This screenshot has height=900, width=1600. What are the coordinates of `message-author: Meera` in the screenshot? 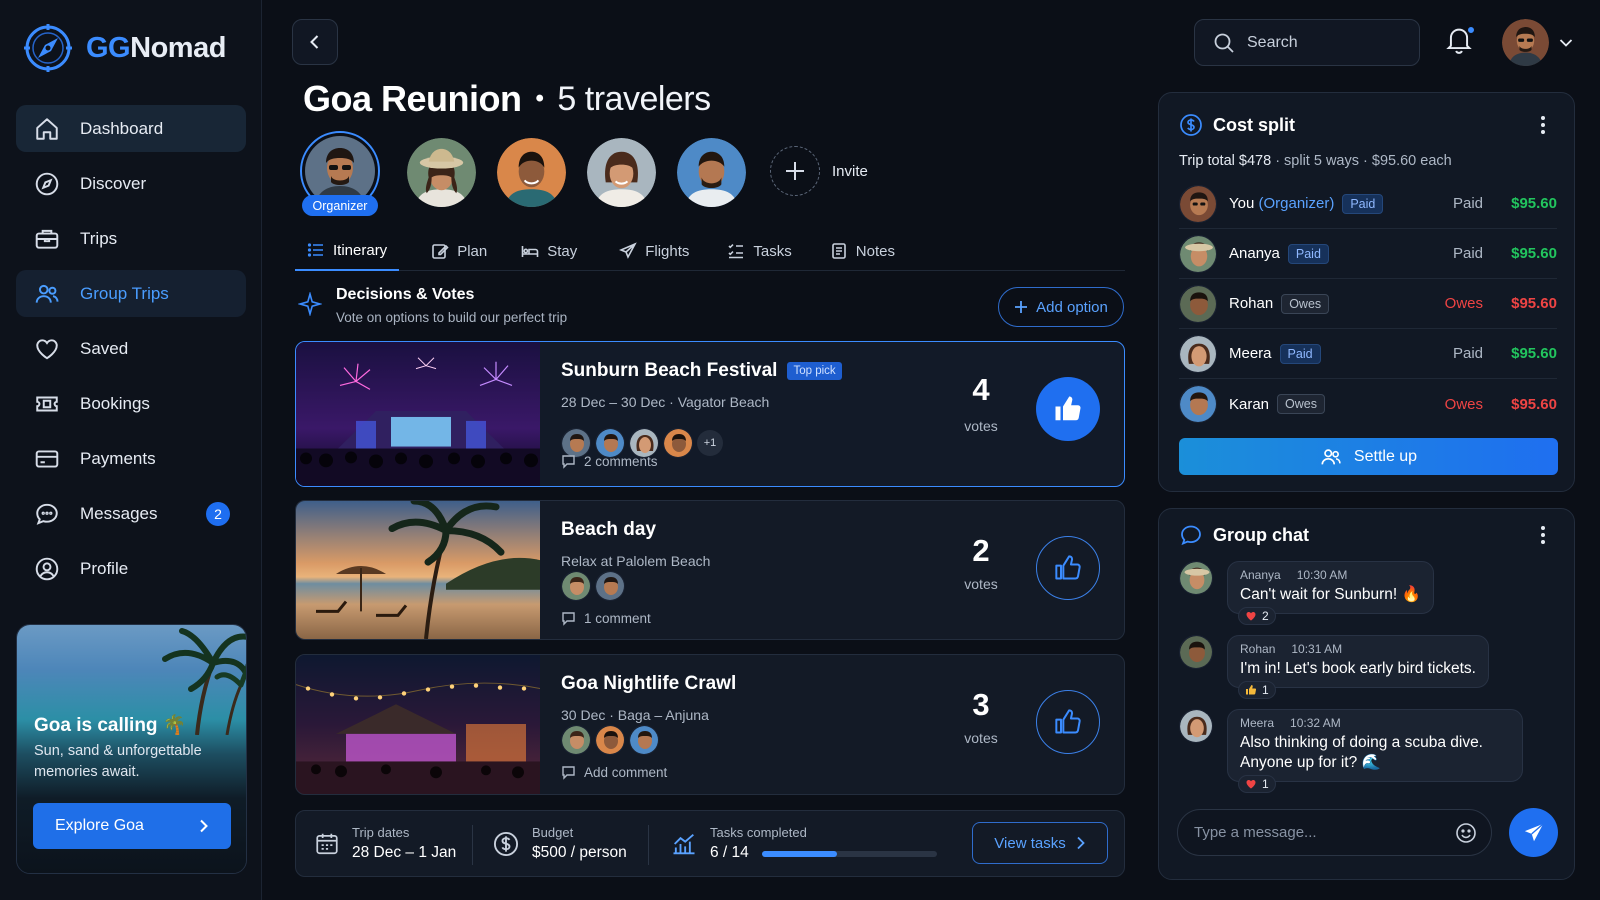 It's located at (1257, 723).